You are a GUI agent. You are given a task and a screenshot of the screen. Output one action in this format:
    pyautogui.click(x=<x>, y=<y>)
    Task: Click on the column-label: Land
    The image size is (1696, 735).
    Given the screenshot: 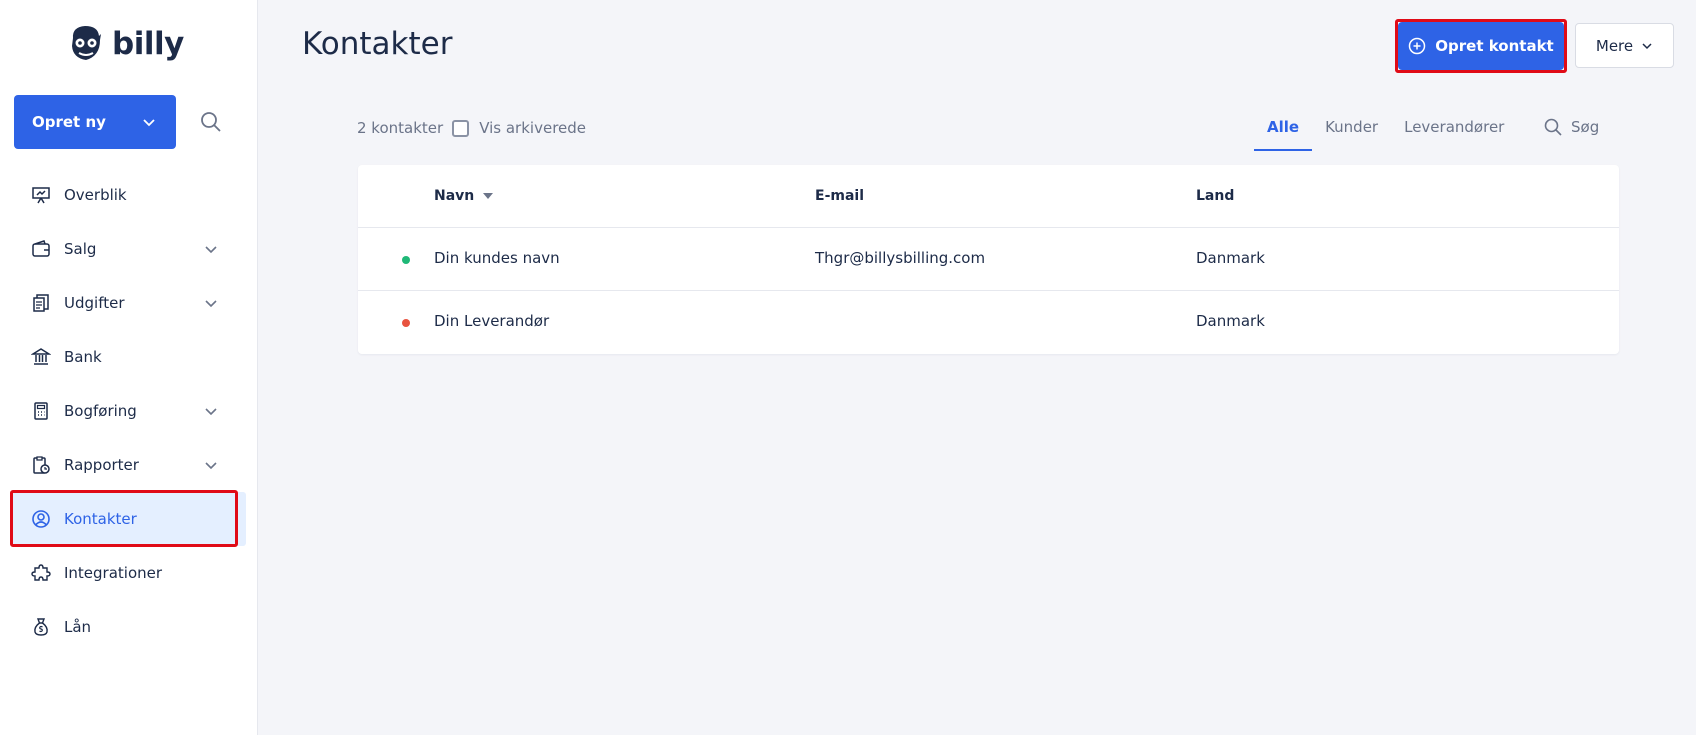 What is the action you would take?
    pyautogui.click(x=1215, y=196)
    